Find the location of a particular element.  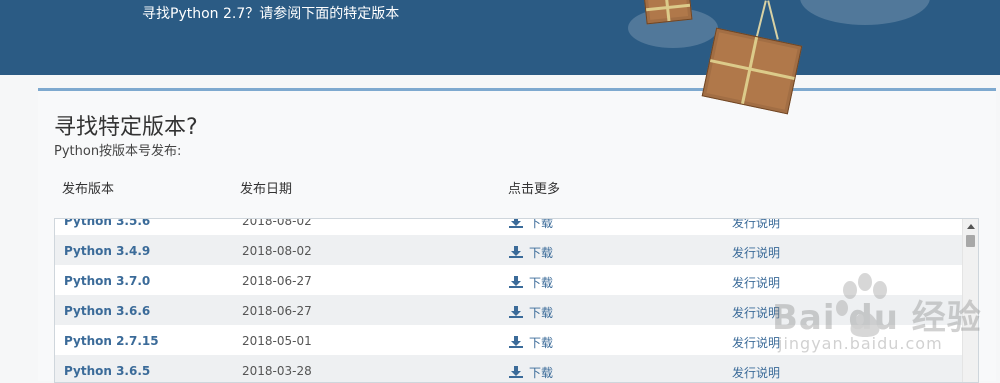

watermark-url: jingyan.baidu.com is located at coordinates (860, 343).